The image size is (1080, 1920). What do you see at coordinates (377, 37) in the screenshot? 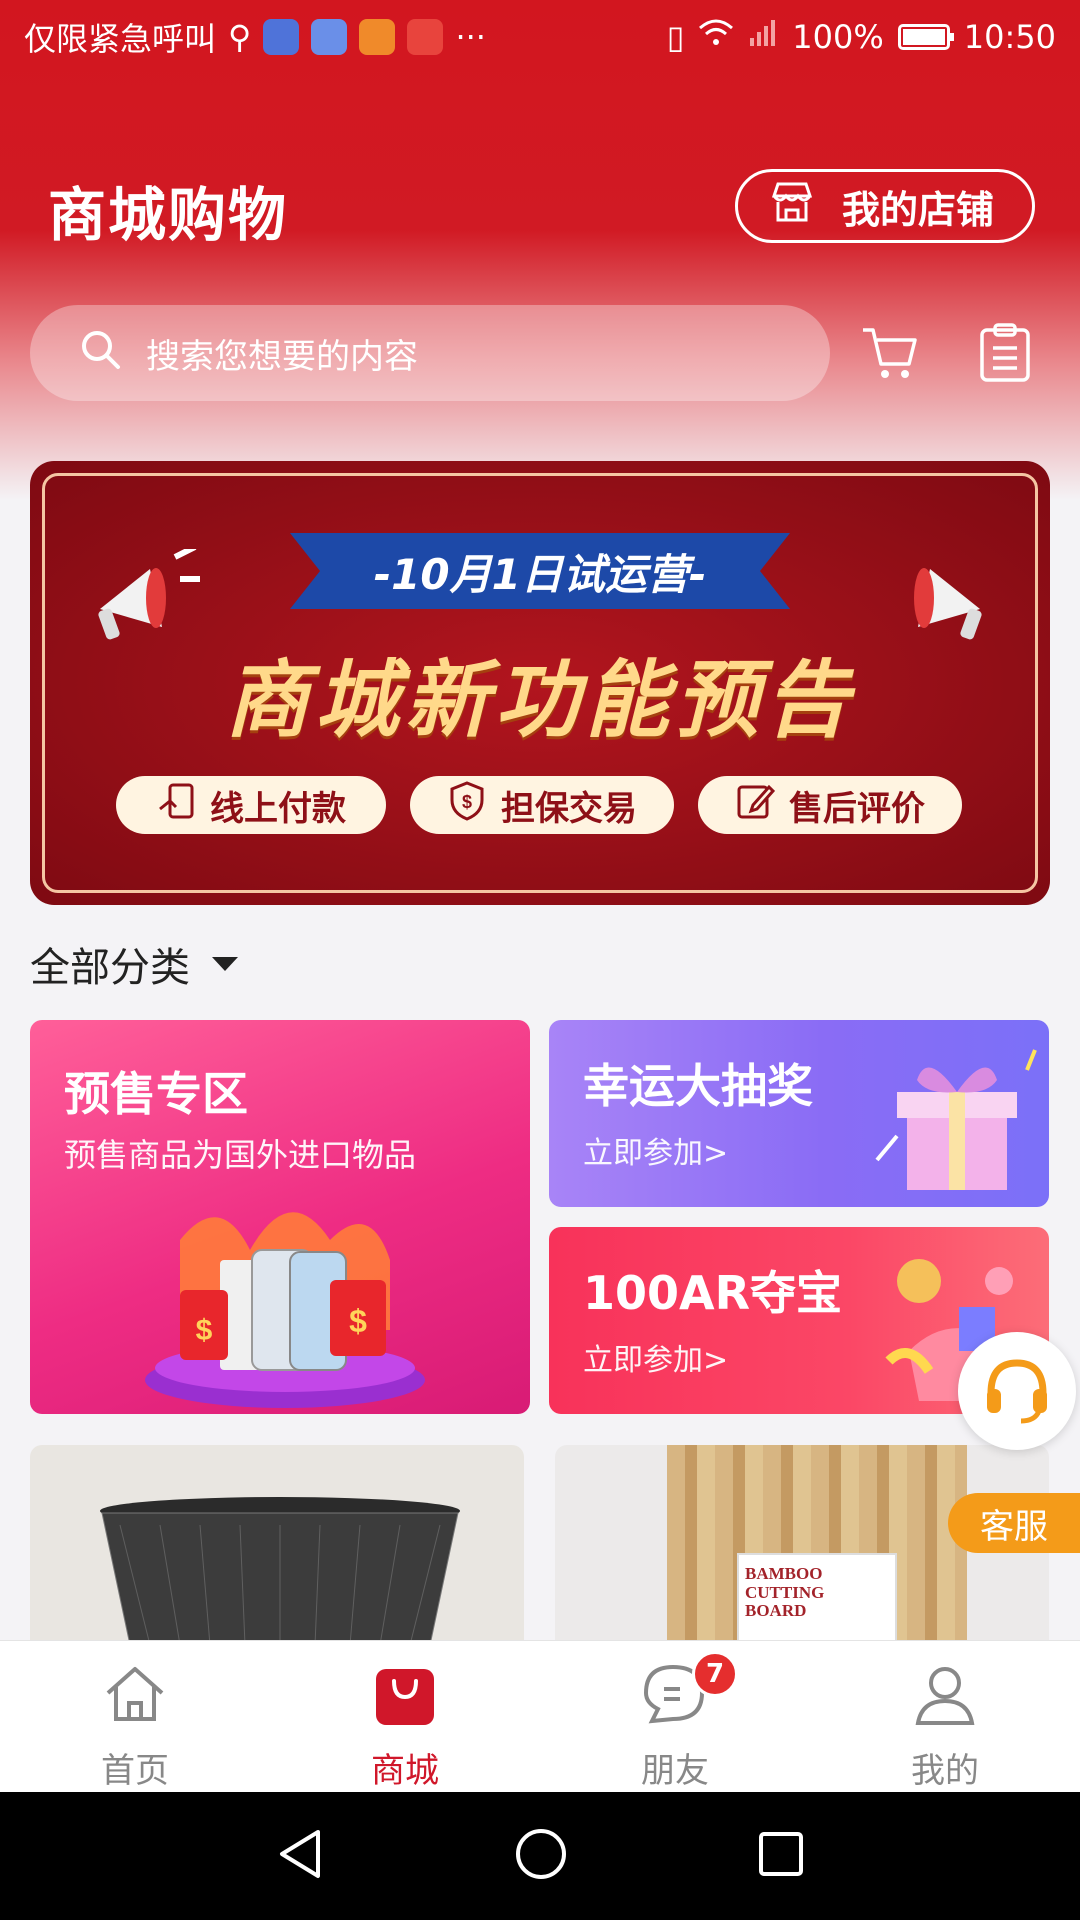
I see `video-notification-icon` at bounding box center [377, 37].